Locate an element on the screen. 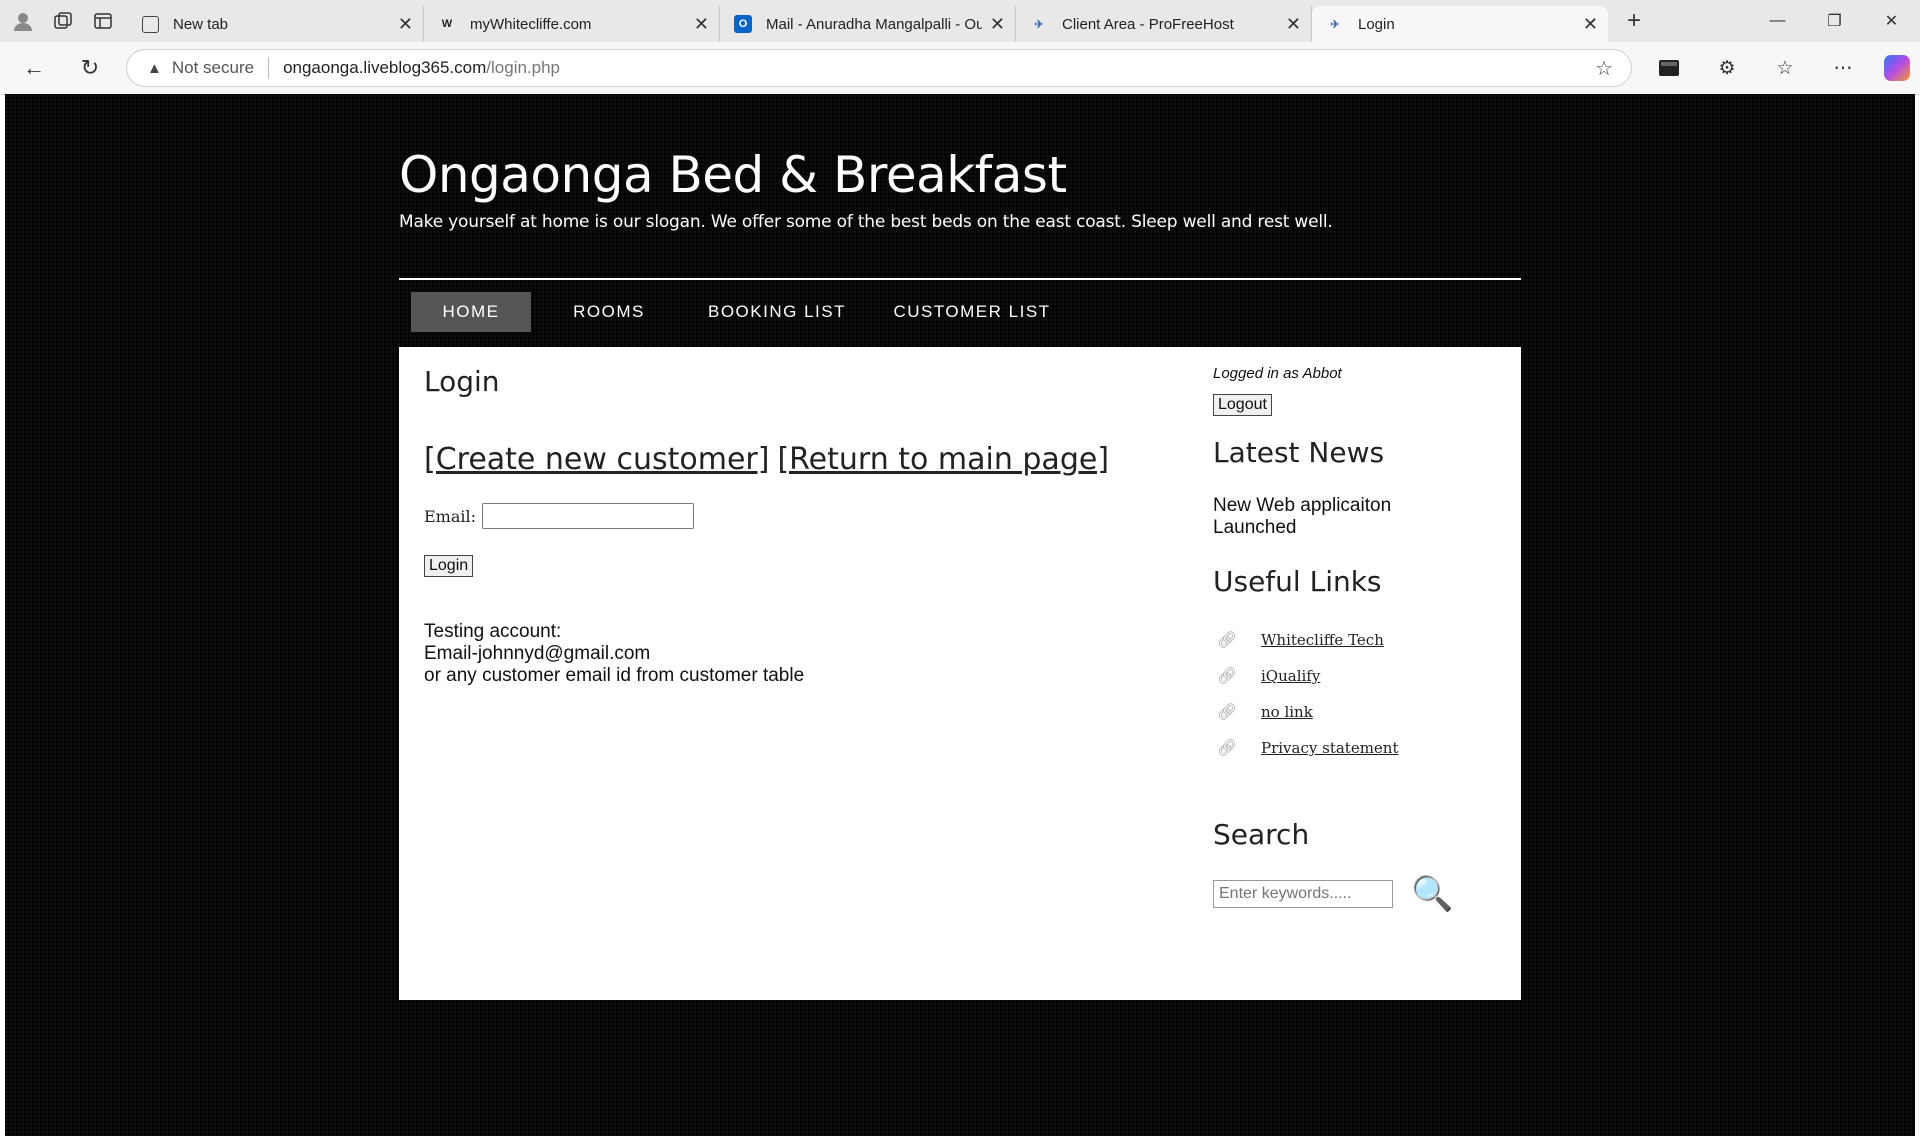 This screenshot has height=1140, width=1920. tab-title: New tab is located at coordinates (201, 24).